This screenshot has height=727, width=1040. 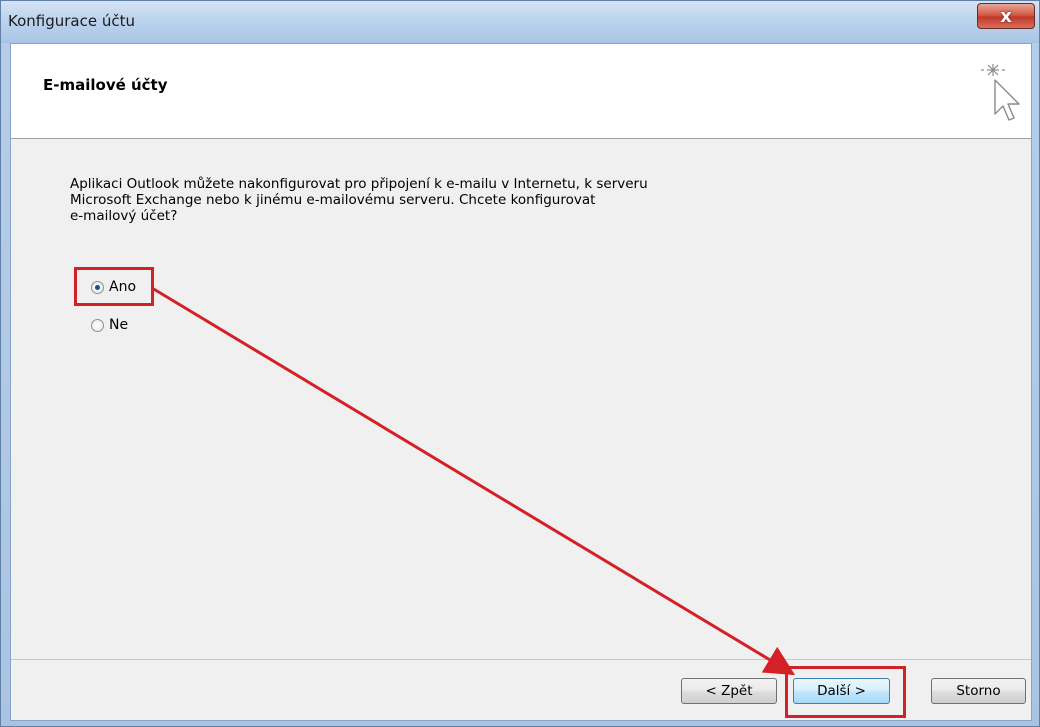 I want to click on title-bar: Konfigurace účtu x, so click(x=520, y=22).